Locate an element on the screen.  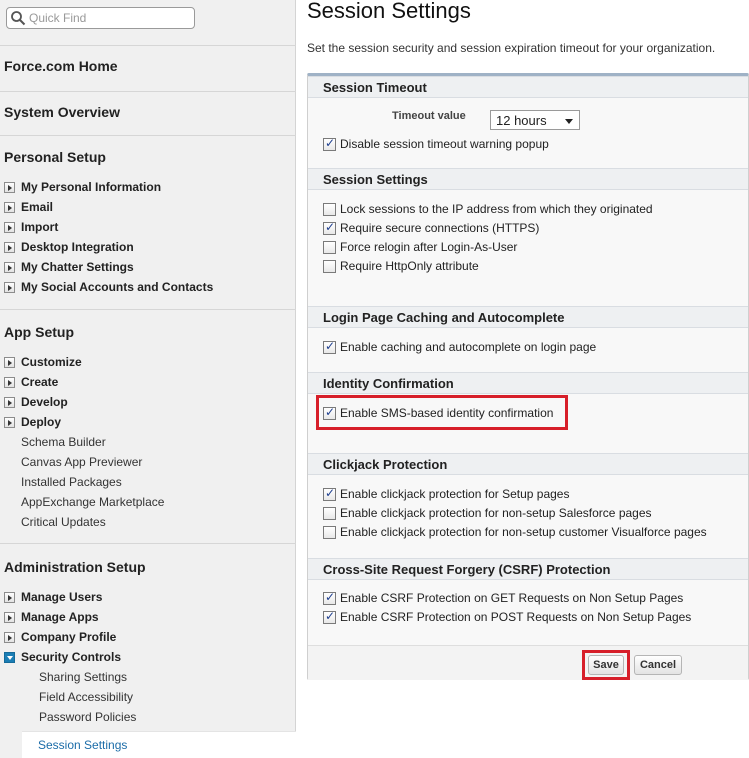
personal-setup-heading: Personal Setup is located at coordinates (55, 157).